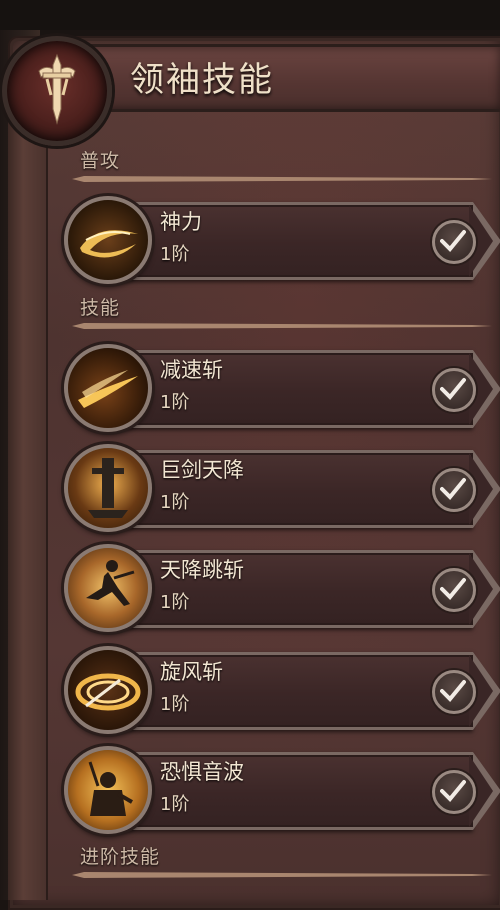  Describe the element at coordinates (191, 370) in the screenshot. I see `skill-name: 减速斩` at that location.